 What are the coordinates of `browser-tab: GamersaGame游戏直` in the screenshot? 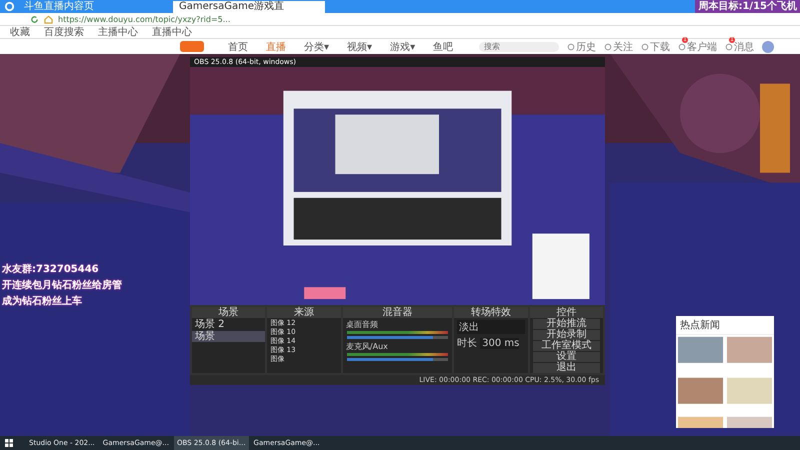 It's located at (249, 7).